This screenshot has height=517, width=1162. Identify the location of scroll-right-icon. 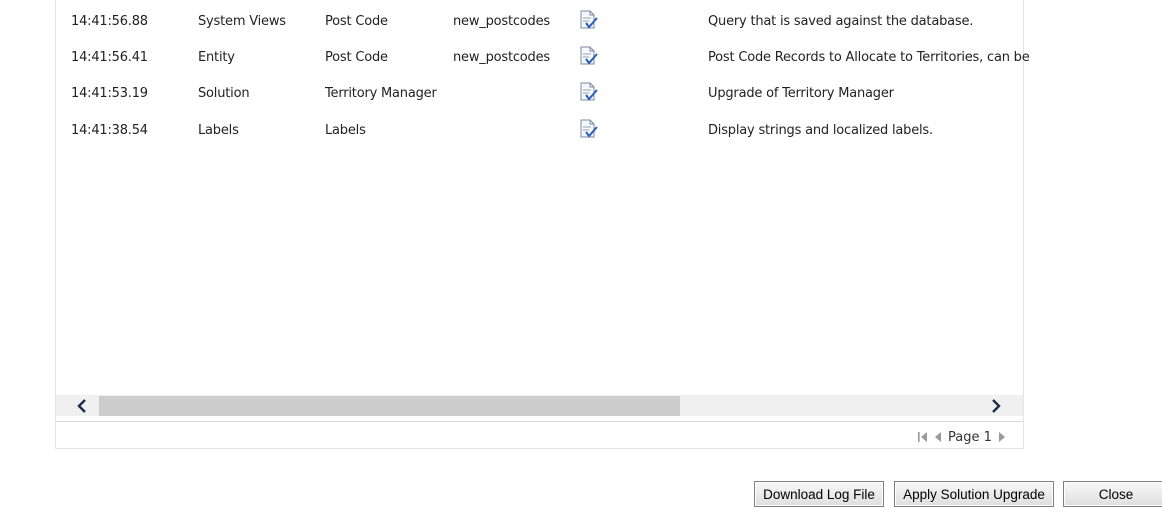
(996, 406).